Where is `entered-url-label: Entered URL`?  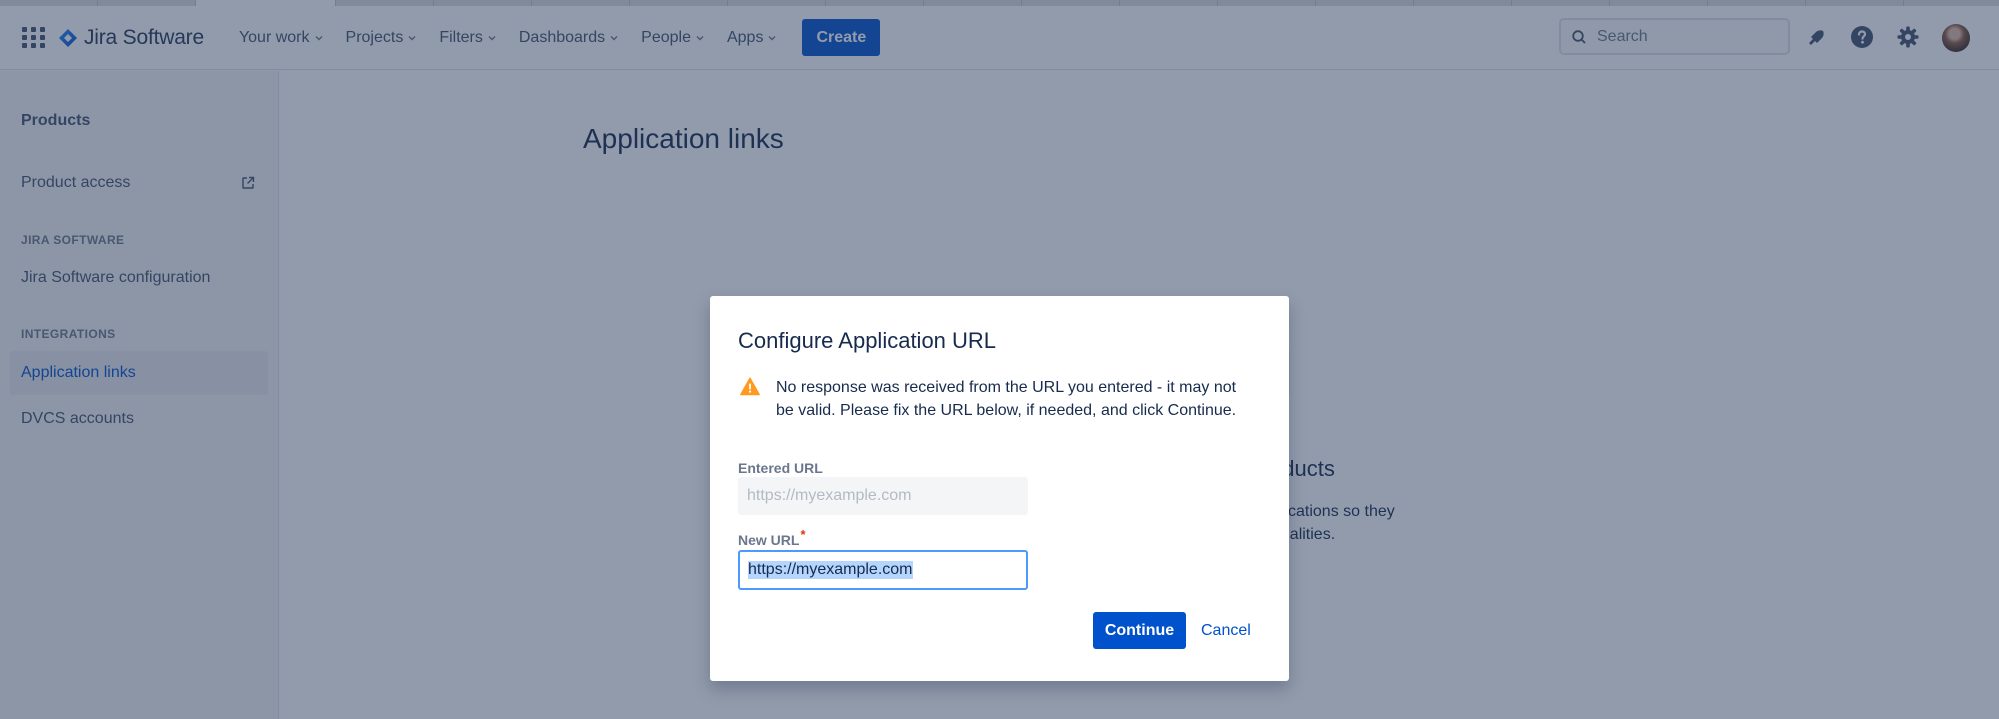
entered-url-label: Entered URL is located at coordinates (780, 468).